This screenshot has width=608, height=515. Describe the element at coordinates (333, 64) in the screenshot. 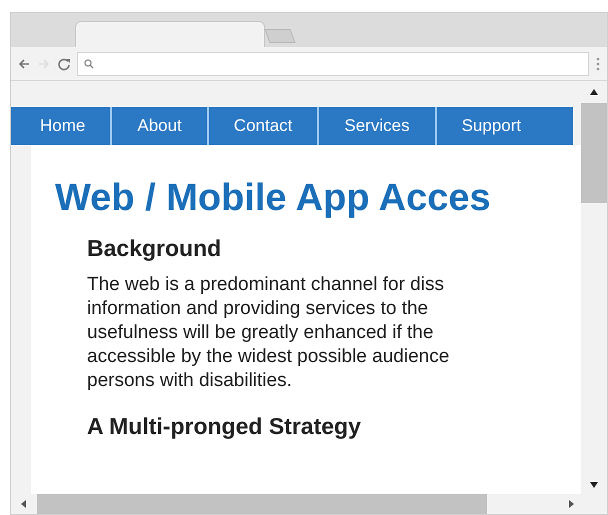

I see `address-field` at that location.